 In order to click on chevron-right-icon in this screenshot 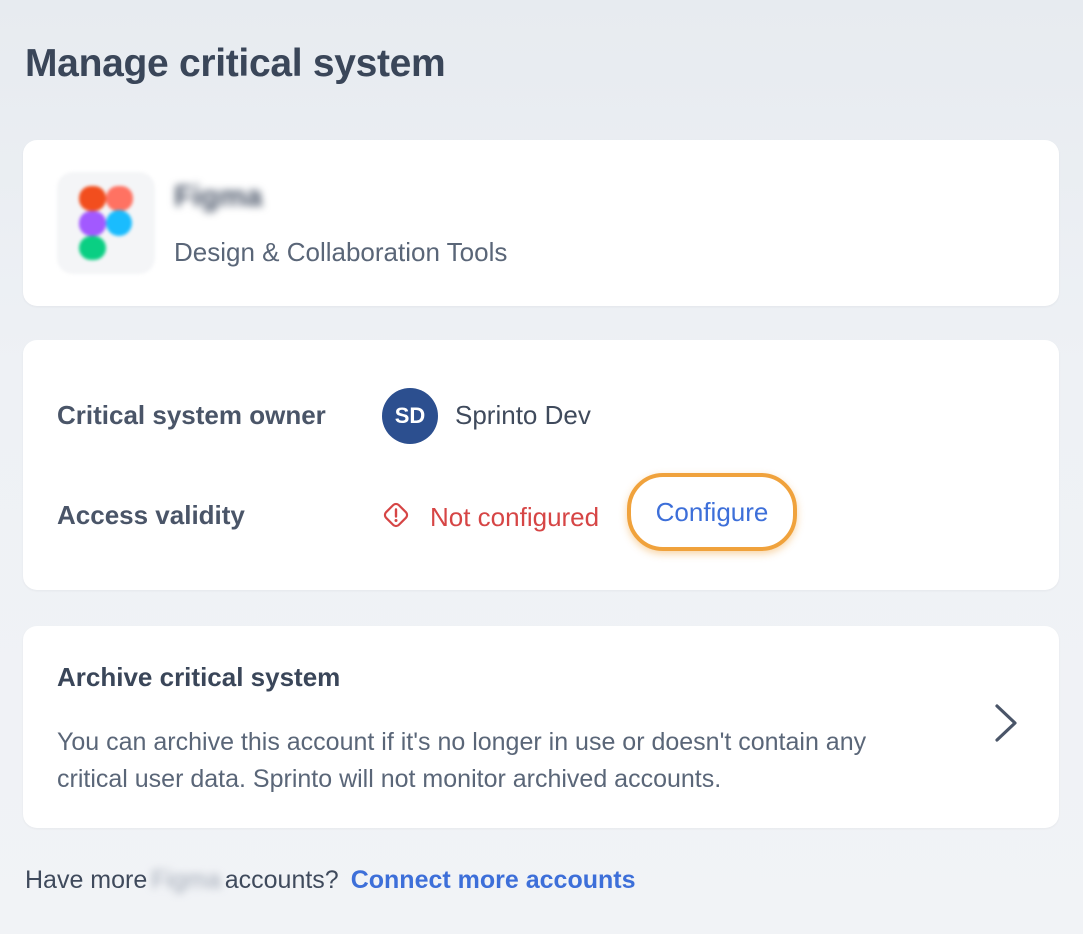, I will do `click(1006, 723)`.